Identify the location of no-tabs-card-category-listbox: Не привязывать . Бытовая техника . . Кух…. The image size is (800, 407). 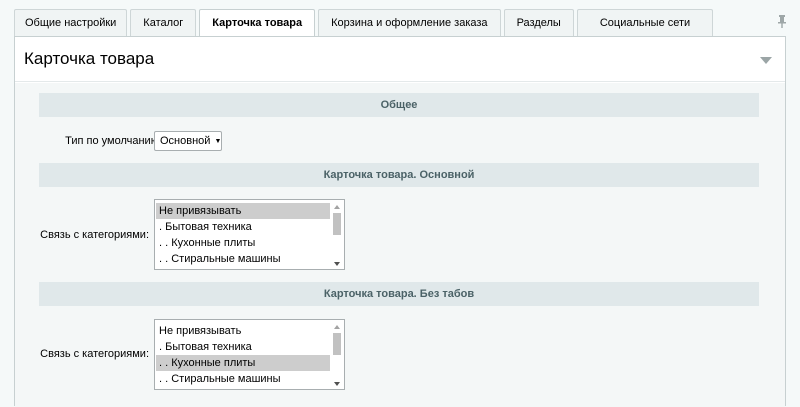
(249, 354).